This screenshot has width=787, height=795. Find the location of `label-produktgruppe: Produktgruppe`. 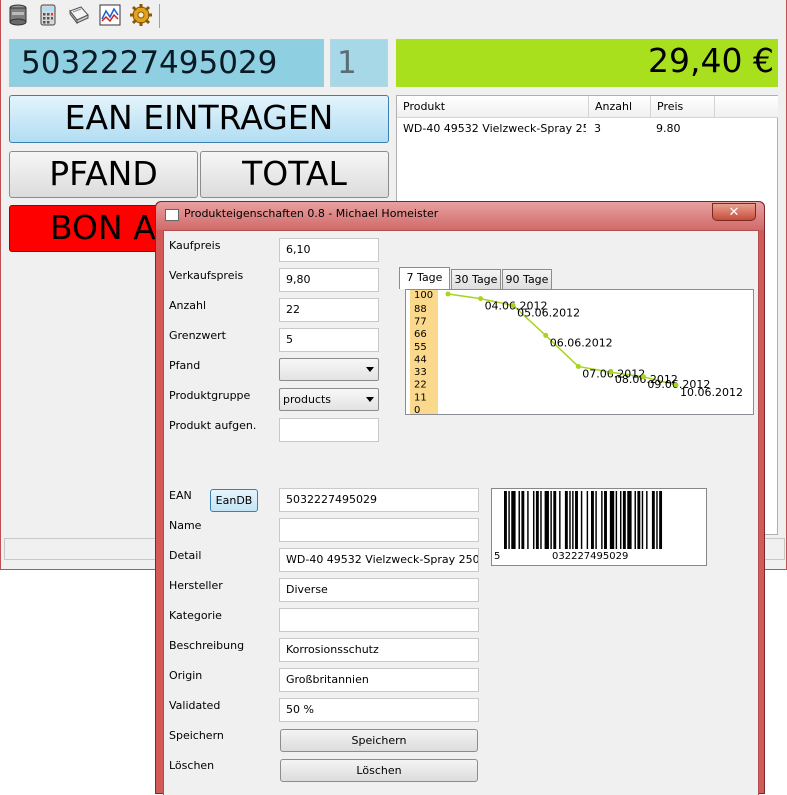

label-produktgruppe: Produktgruppe is located at coordinates (210, 395).